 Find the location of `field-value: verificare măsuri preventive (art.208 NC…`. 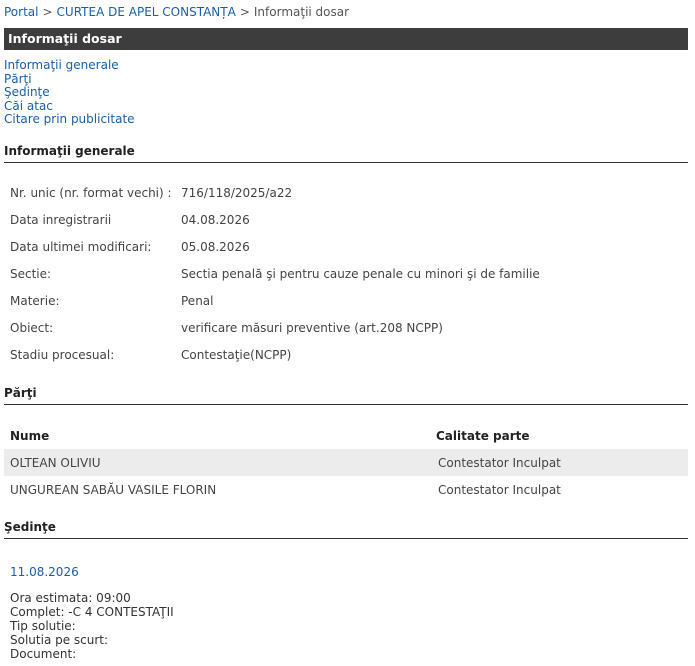

field-value: verificare măsuri preventive (art.208 NC… is located at coordinates (312, 328).